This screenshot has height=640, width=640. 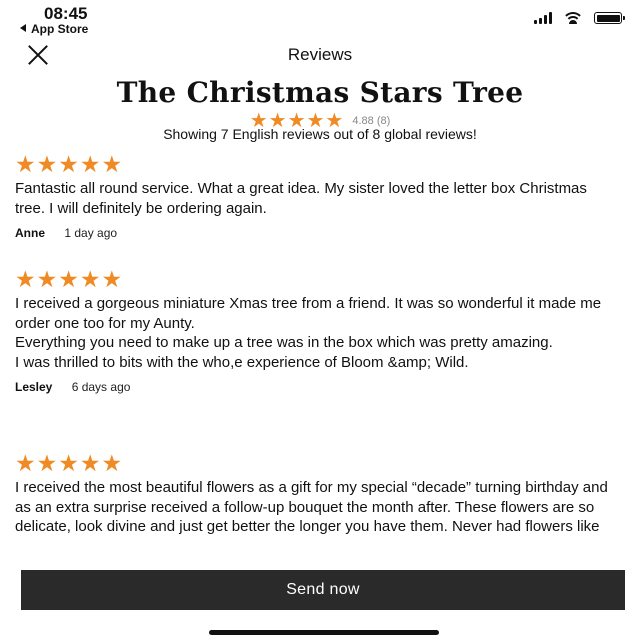 What do you see at coordinates (543, 18) in the screenshot?
I see `signal-icon` at bounding box center [543, 18].